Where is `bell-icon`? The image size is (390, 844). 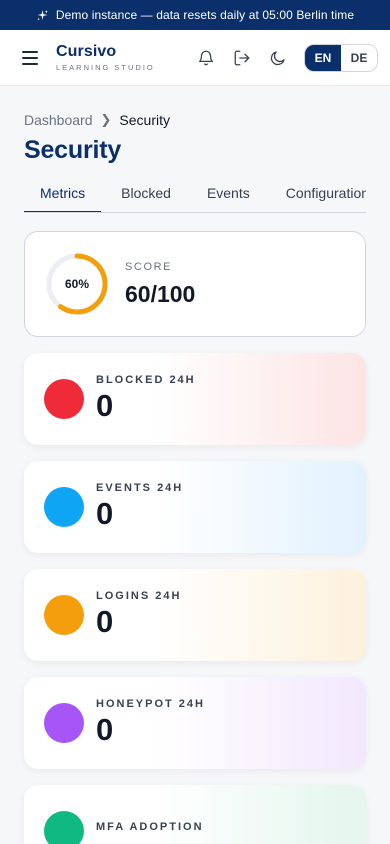 bell-icon is located at coordinates (206, 57).